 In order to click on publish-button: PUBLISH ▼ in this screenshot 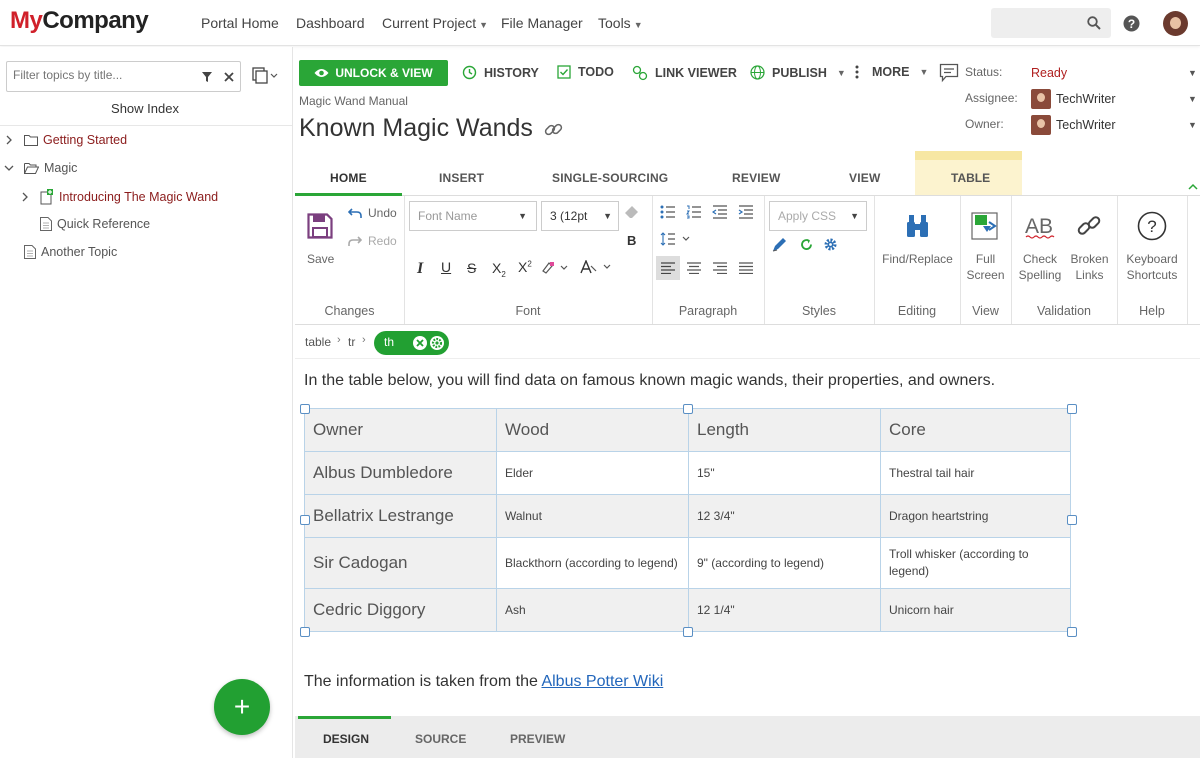, I will do `click(798, 72)`.